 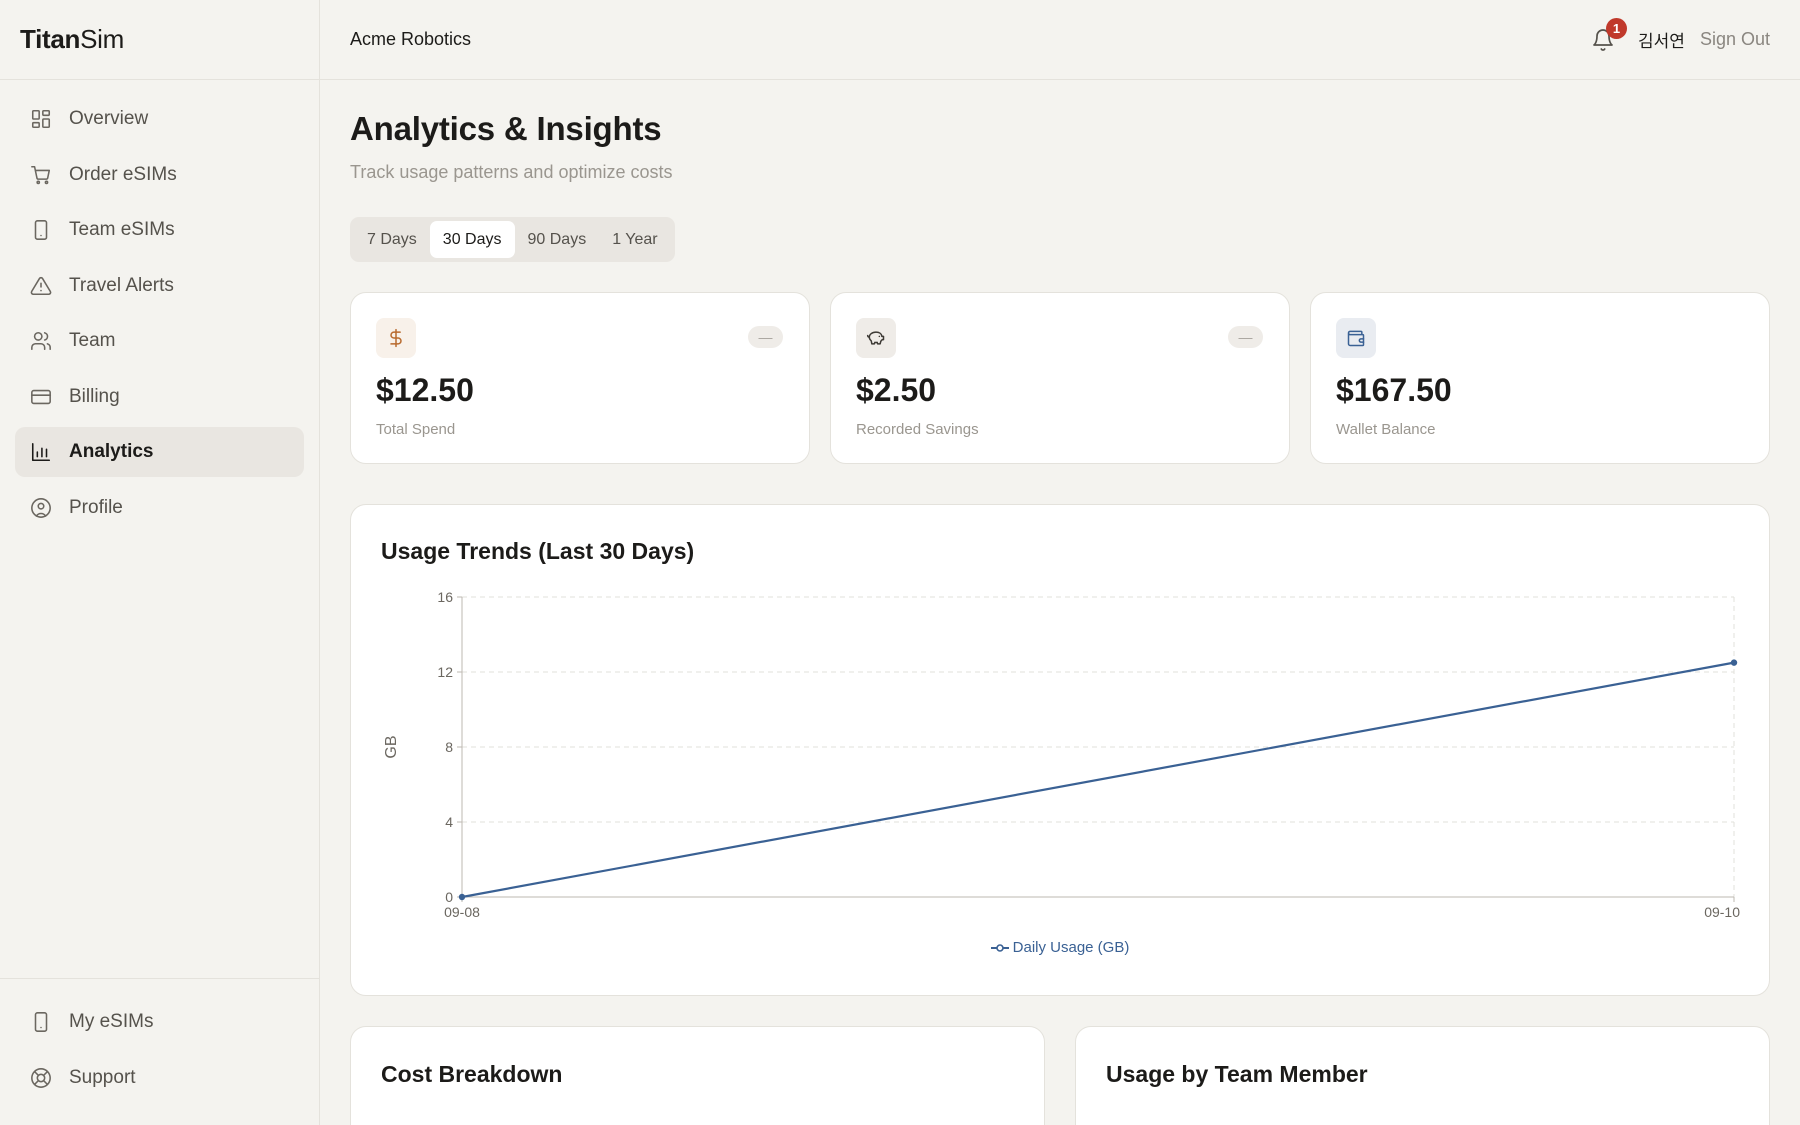 I want to click on tab-7-days: 7 Days, so click(x=392, y=239).